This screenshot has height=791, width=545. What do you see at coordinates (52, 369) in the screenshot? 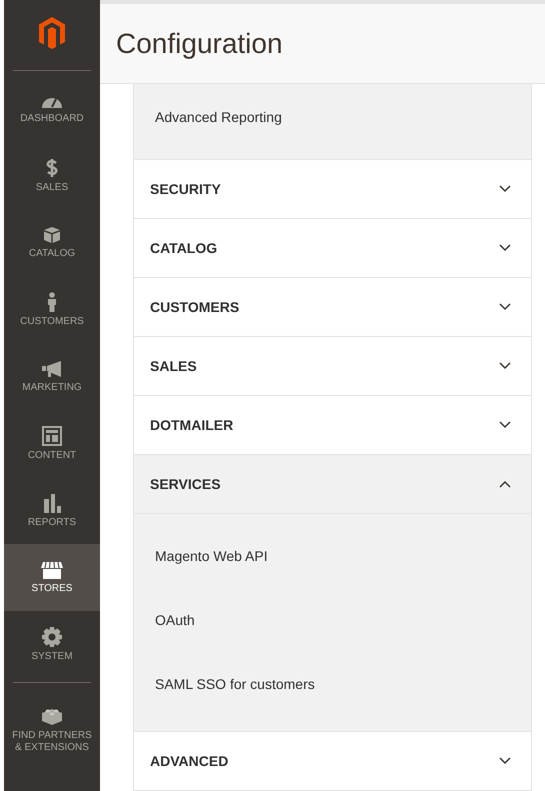
I see `megaphone-icon` at bounding box center [52, 369].